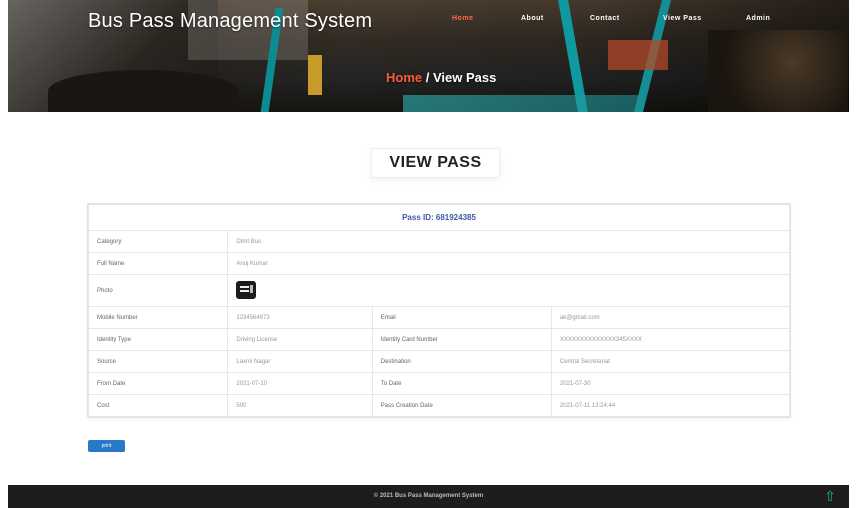 The width and height of the screenshot is (857, 508). What do you see at coordinates (508, 241) in the screenshot?
I see `category-value: Dtmt Bus` at bounding box center [508, 241].